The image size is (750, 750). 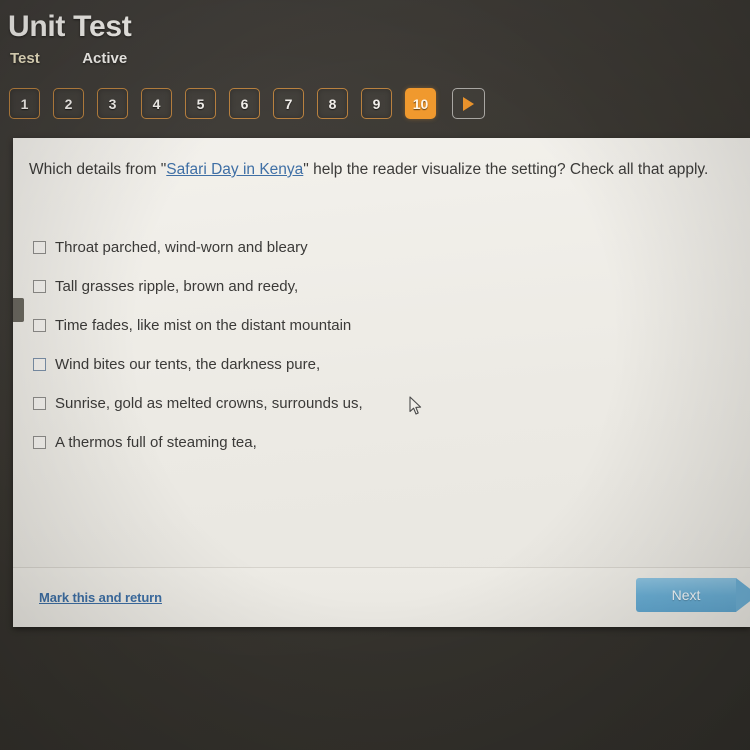 I want to click on question-number-nav: 1 2 3 4 5 6 7 8 9 10, so click(x=247, y=103).